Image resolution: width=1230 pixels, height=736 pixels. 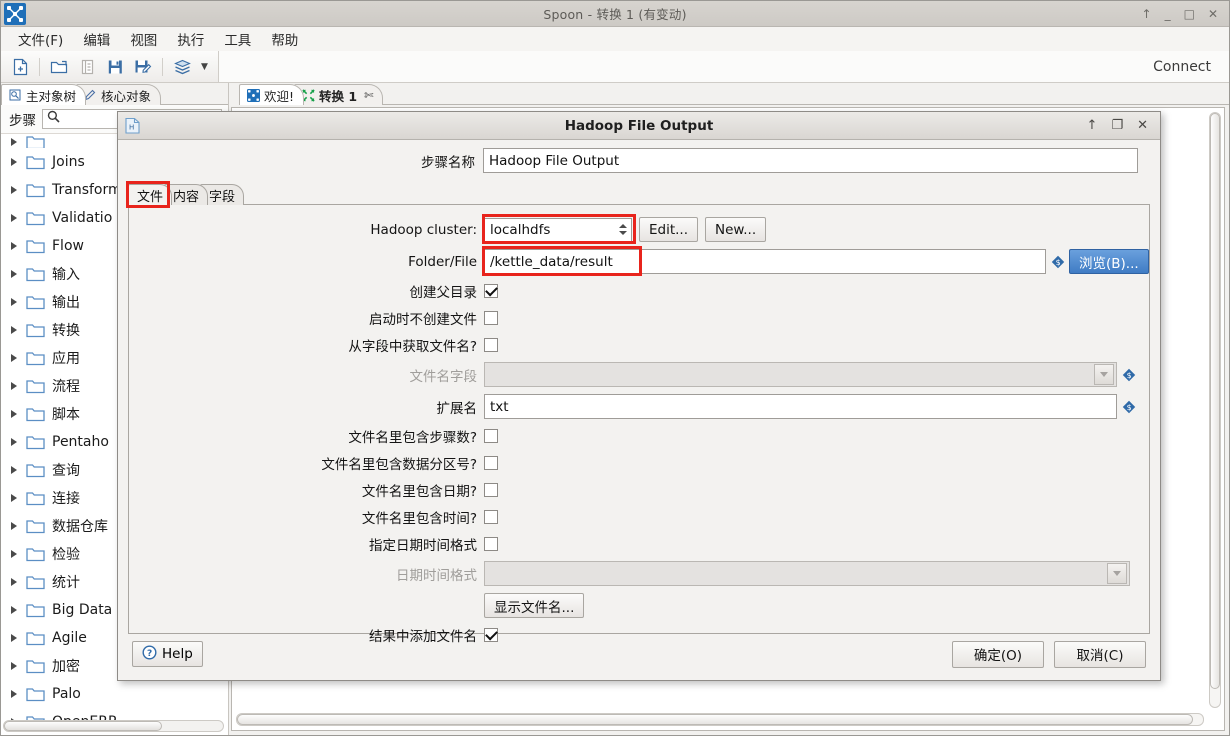 What do you see at coordinates (412, 438) in the screenshot?
I see `include-stepnr-label: 文件名里包含步骤数?` at bounding box center [412, 438].